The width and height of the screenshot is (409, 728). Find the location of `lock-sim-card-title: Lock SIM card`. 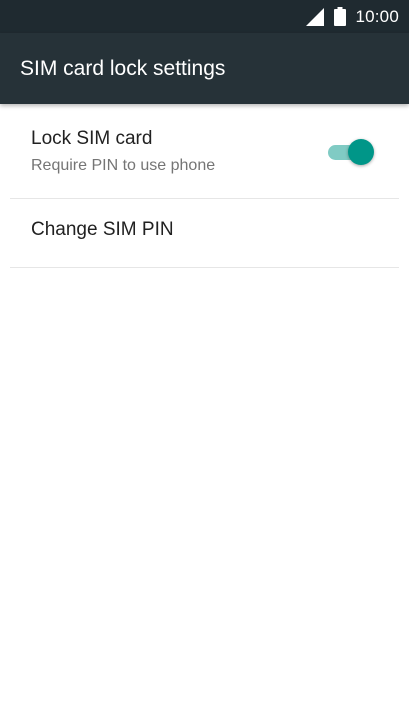

lock-sim-card-title: Lock SIM card is located at coordinates (92, 138).